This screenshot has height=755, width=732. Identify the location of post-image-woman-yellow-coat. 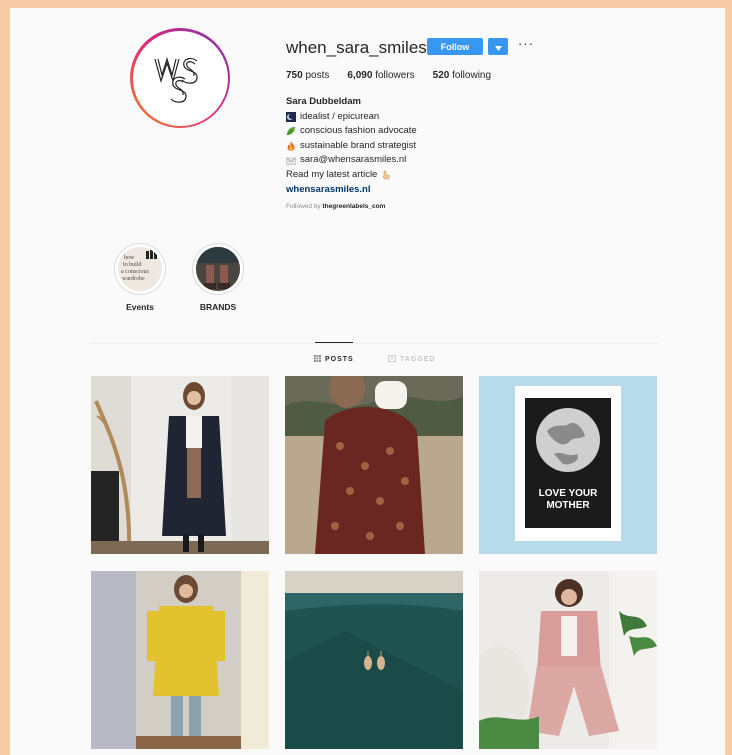
(180, 660).